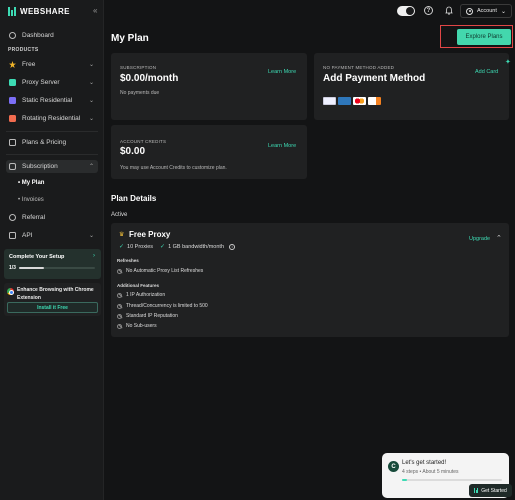 The height and width of the screenshot is (500, 515). What do you see at coordinates (329, 101) in the screenshot?
I see `visa-icon` at bounding box center [329, 101].